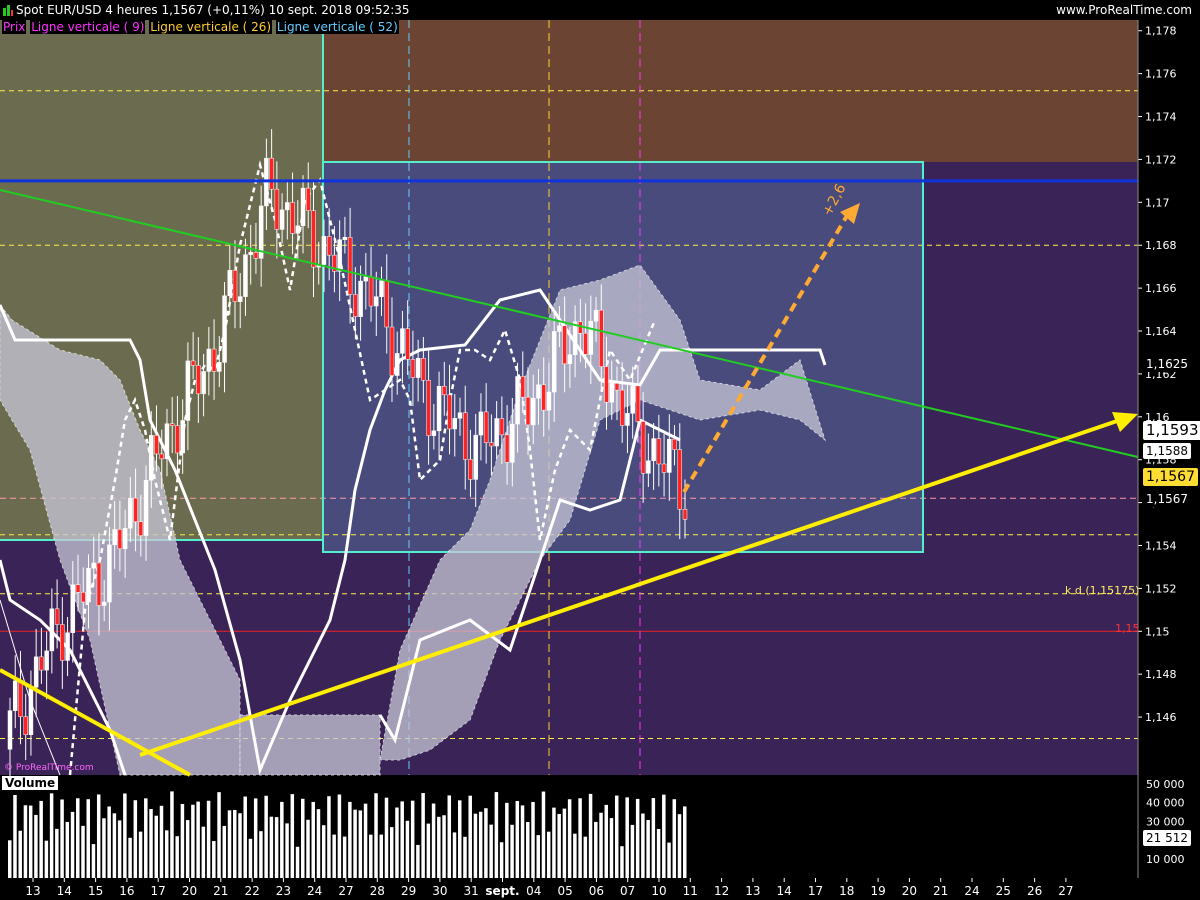 Image resolution: width=1200 pixels, height=900 pixels. Describe the element at coordinates (220, 891) in the screenshot. I see `x-tick-label: 21` at that location.